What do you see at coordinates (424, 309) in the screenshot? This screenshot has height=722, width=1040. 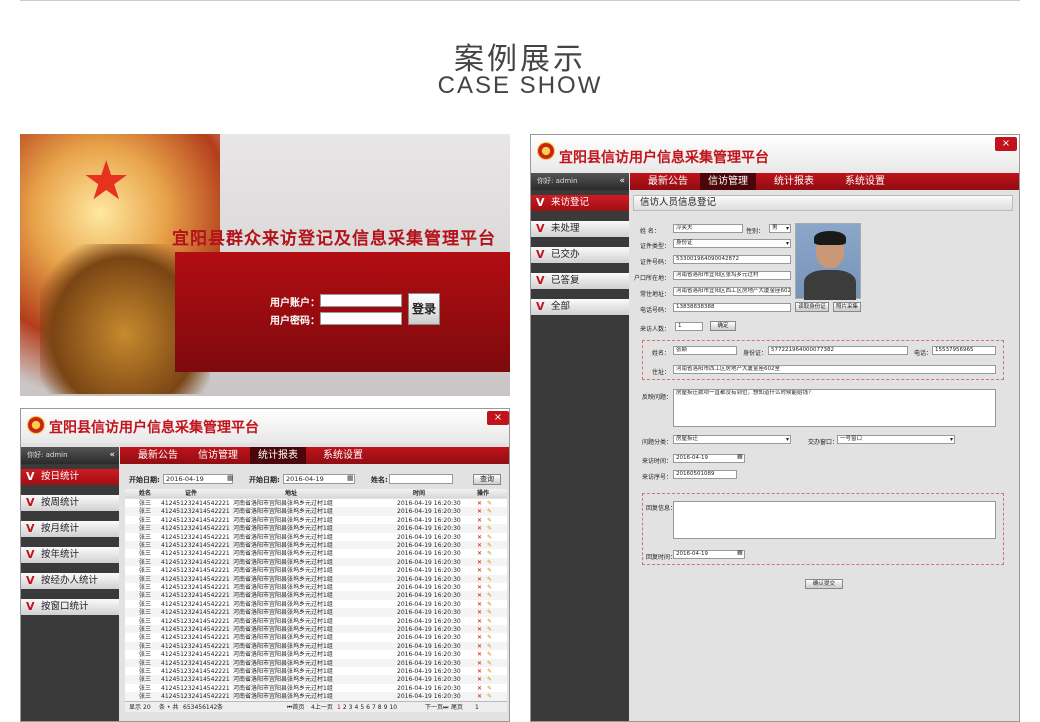 I see `login-button: 登录` at bounding box center [424, 309].